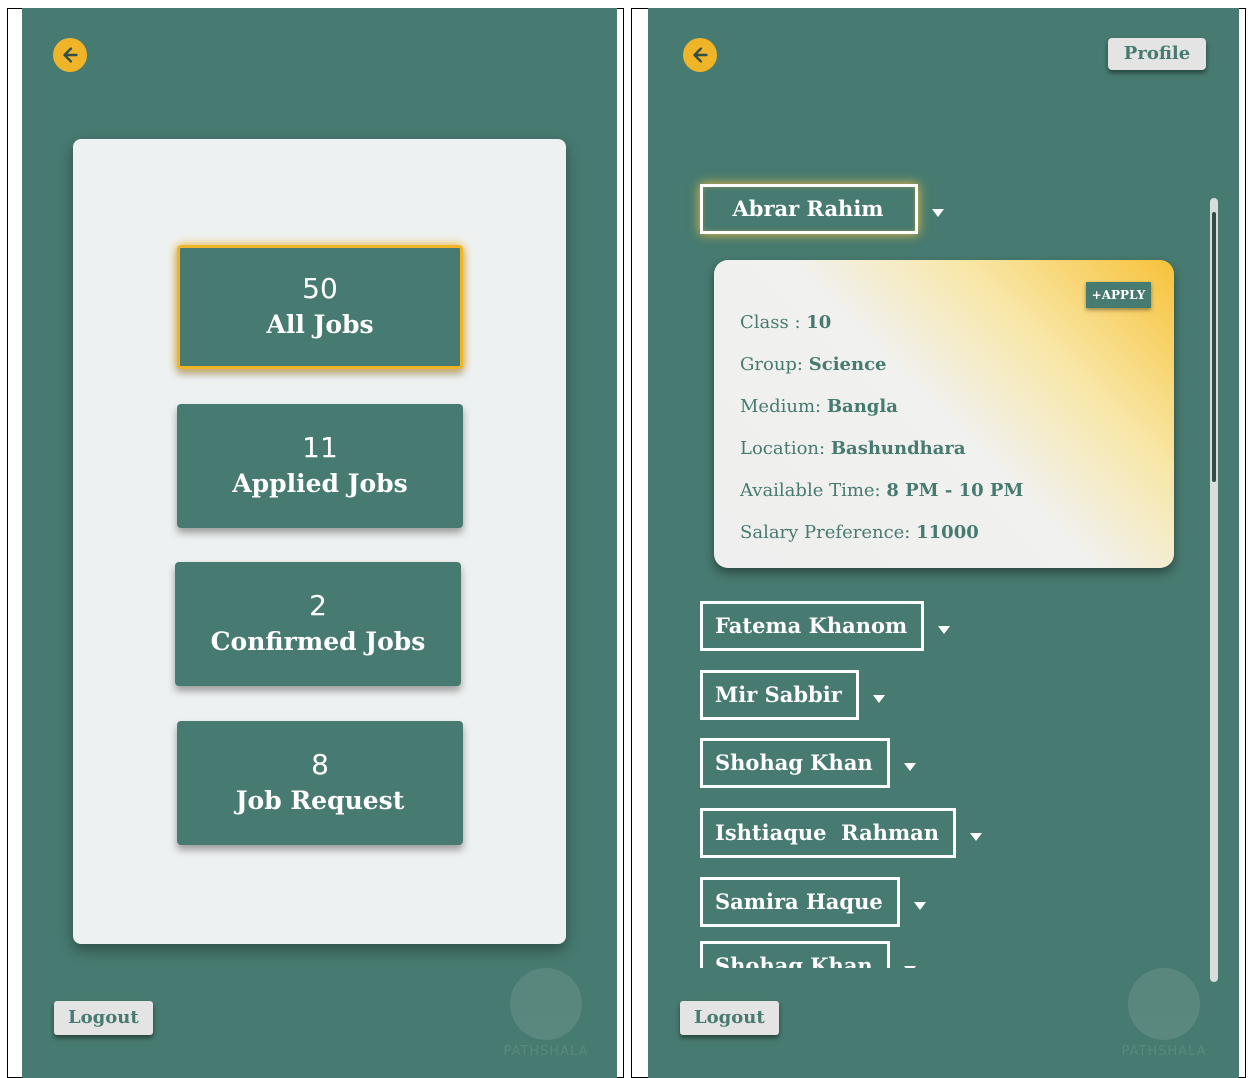 The image size is (1253, 1078). I want to click on student-item-abrar-rahim: Abrar Rahim, so click(822, 209).